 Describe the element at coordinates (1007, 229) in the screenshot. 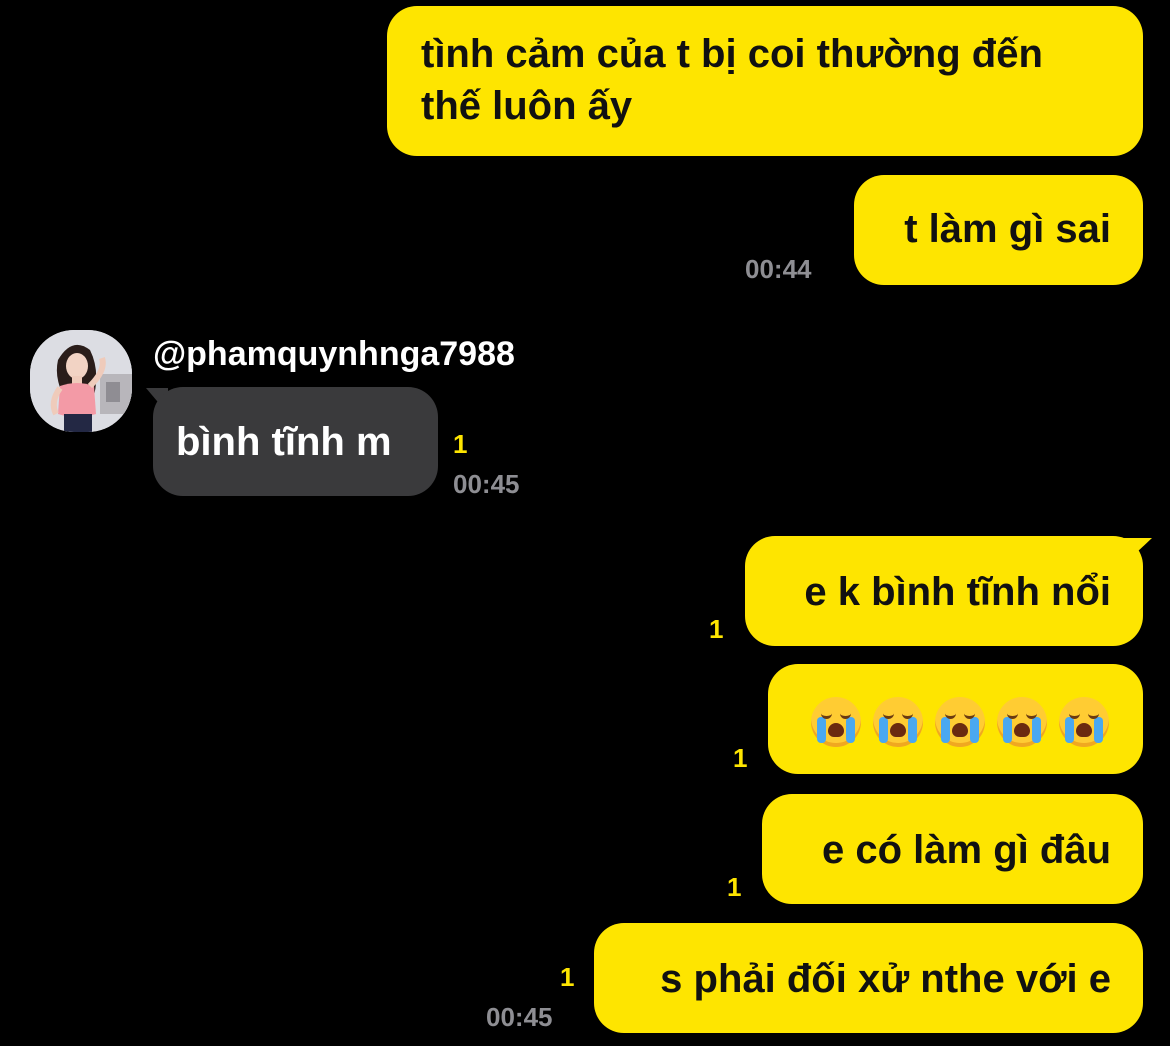

I see `message-text: t làm gì sai` at that location.